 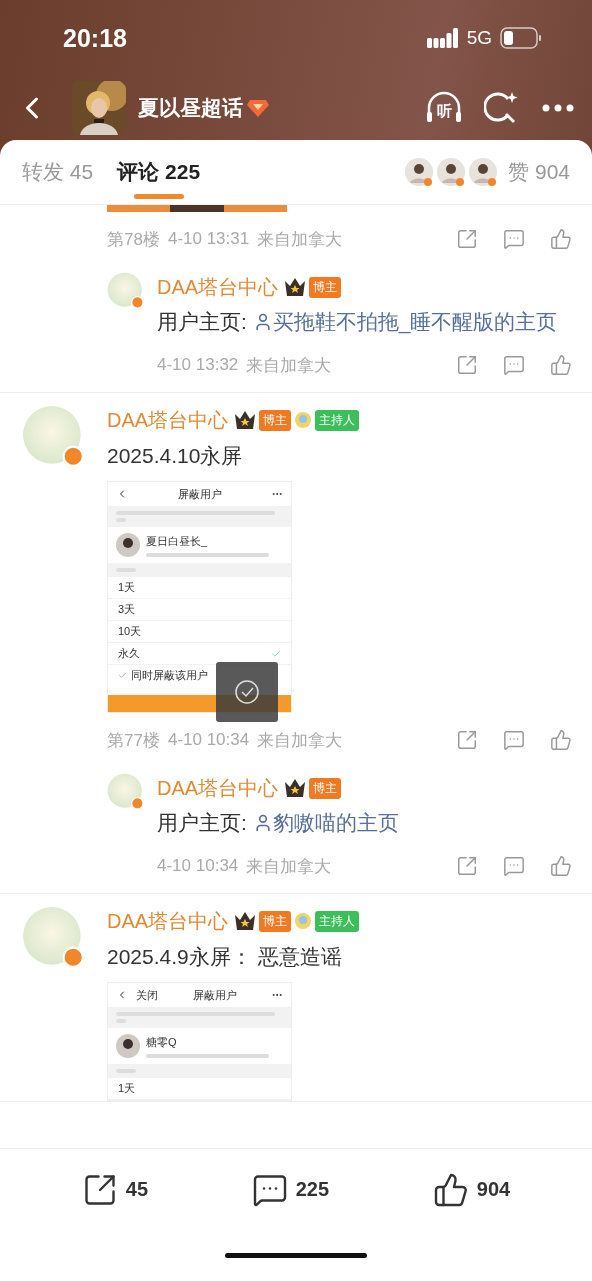 I want to click on signal-icon, so click(x=442, y=38).